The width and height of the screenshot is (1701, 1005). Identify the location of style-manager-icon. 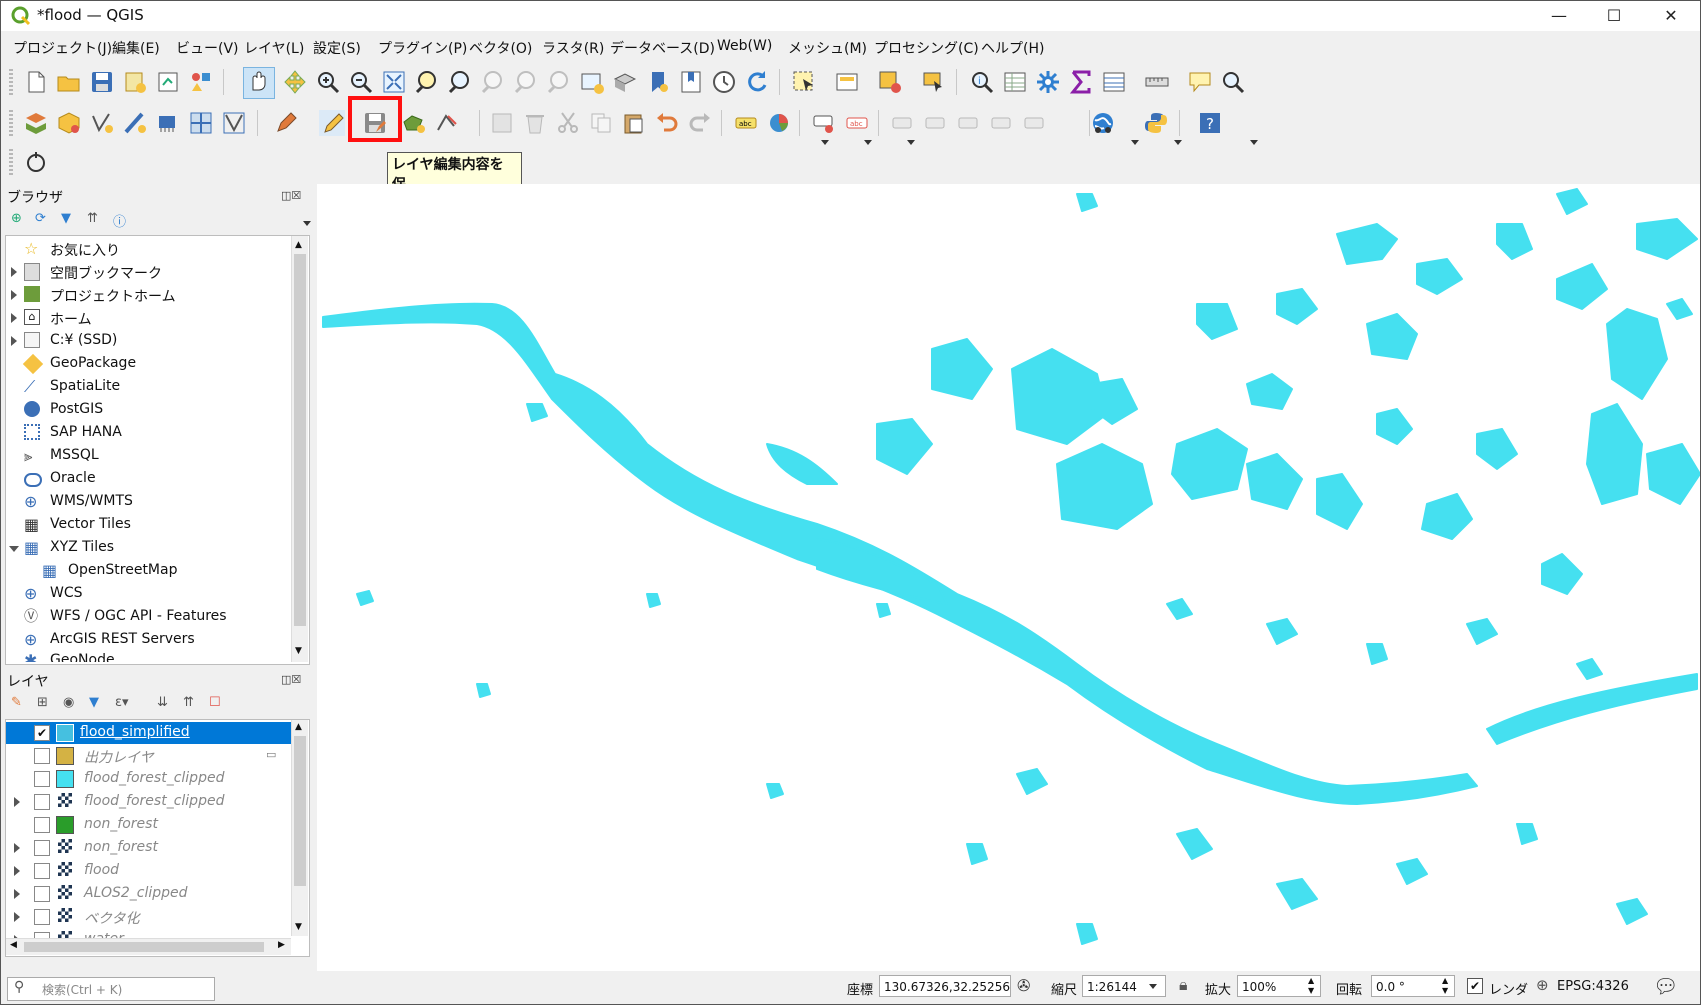
(201, 82).